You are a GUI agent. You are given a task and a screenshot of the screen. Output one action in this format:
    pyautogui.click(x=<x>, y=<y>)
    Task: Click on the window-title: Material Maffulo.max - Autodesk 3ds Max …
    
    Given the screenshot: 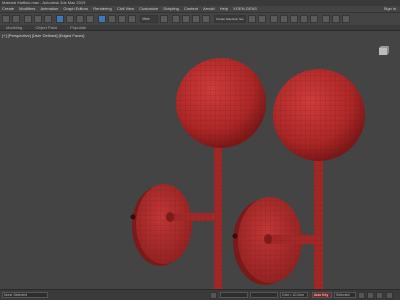 What is the action you would take?
    pyautogui.click(x=44, y=2)
    